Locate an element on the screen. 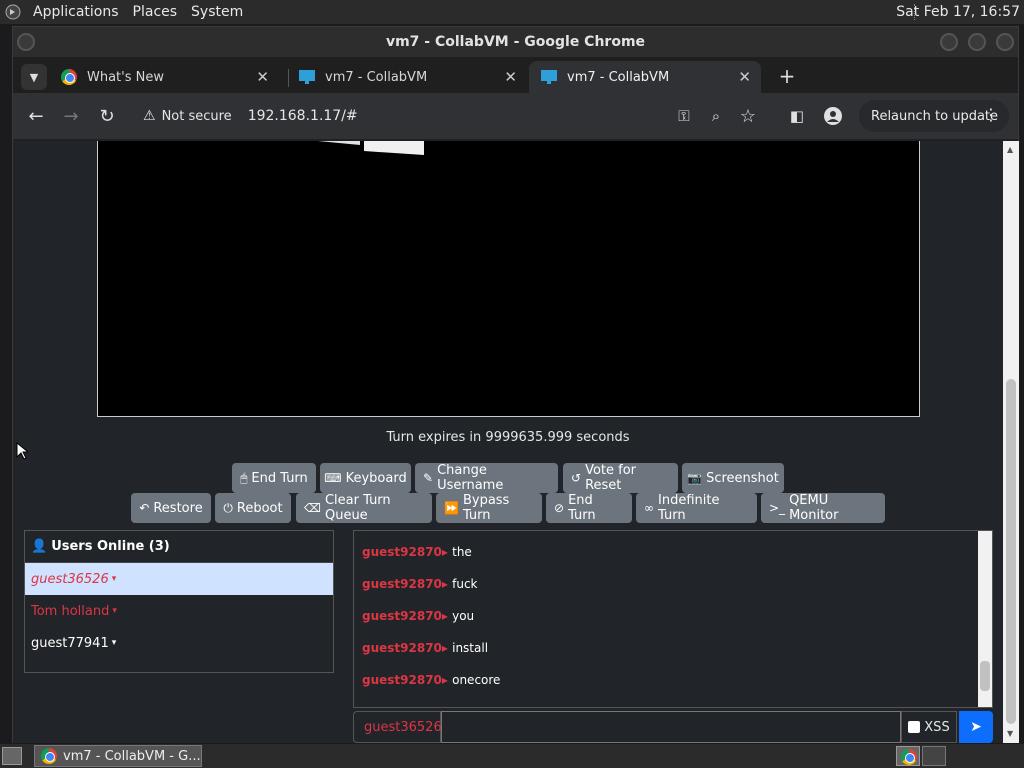  window-menu-icon is located at coordinates (26, 42).